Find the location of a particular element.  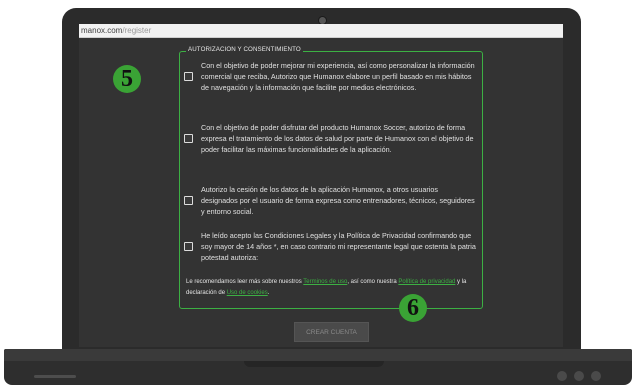

consent-checkbox-sharing is located at coordinates (188, 201).